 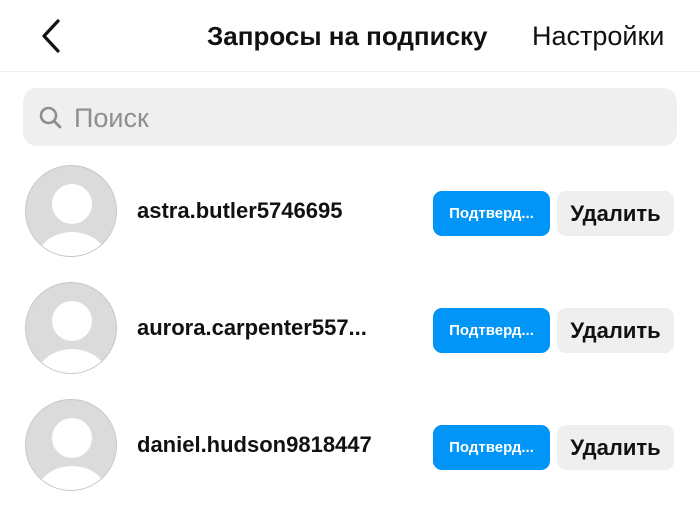 I want to click on username: astra.butler5746695, so click(x=239, y=211).